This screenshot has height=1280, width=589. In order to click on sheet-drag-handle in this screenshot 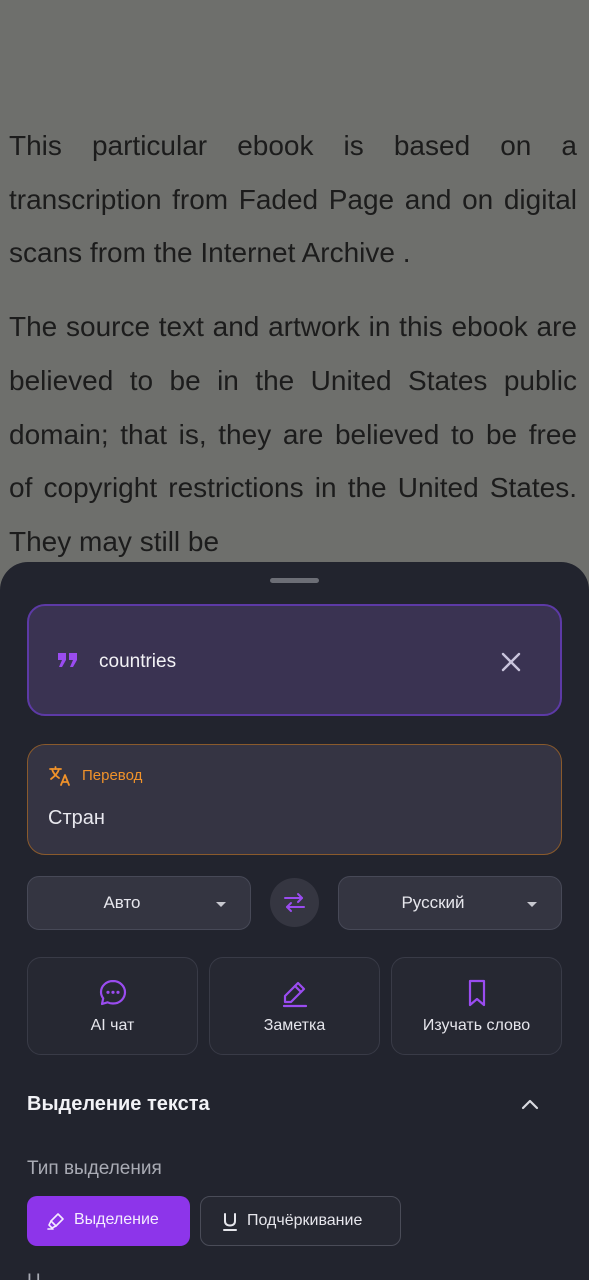, I will do `click(294, 580)`.